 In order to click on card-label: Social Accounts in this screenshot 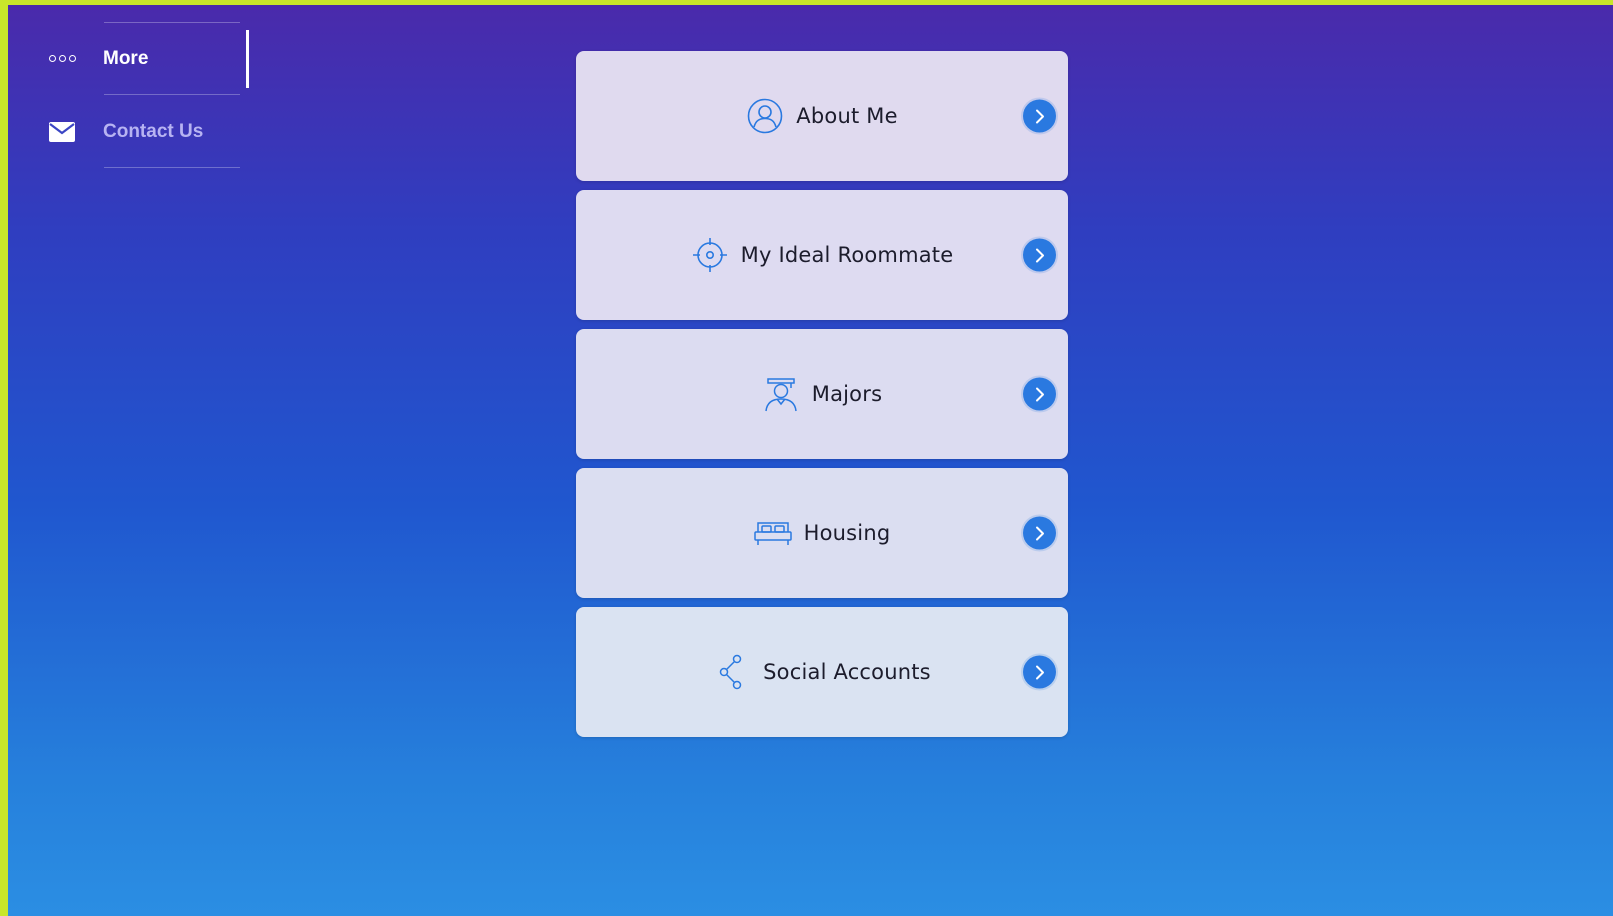, I will do `click(847, 672)`.